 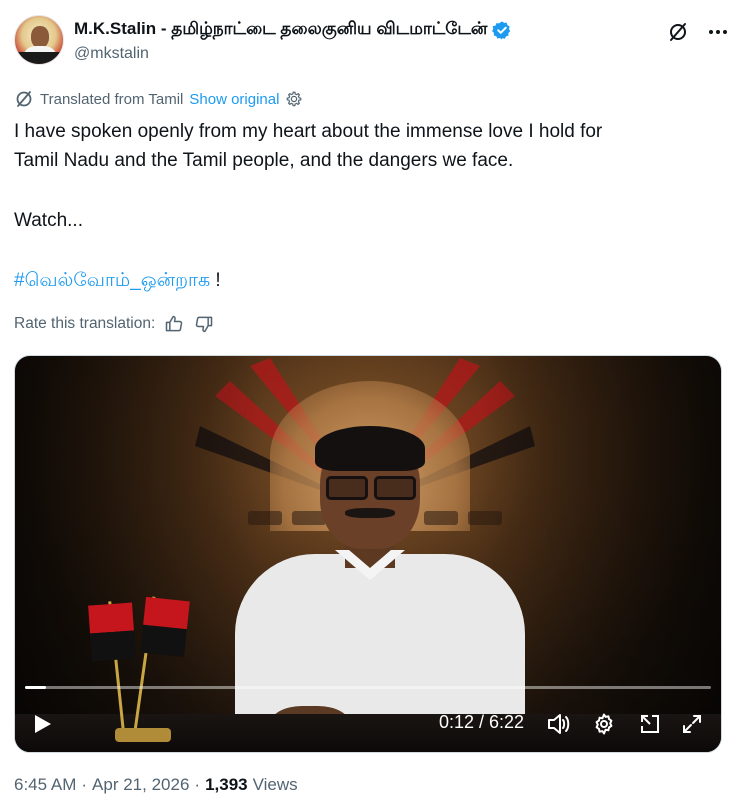 What do you see at coordinates (204, 324) in the screenshot?
I see `thumbs-down-icon` at bounding box center [204, 324].